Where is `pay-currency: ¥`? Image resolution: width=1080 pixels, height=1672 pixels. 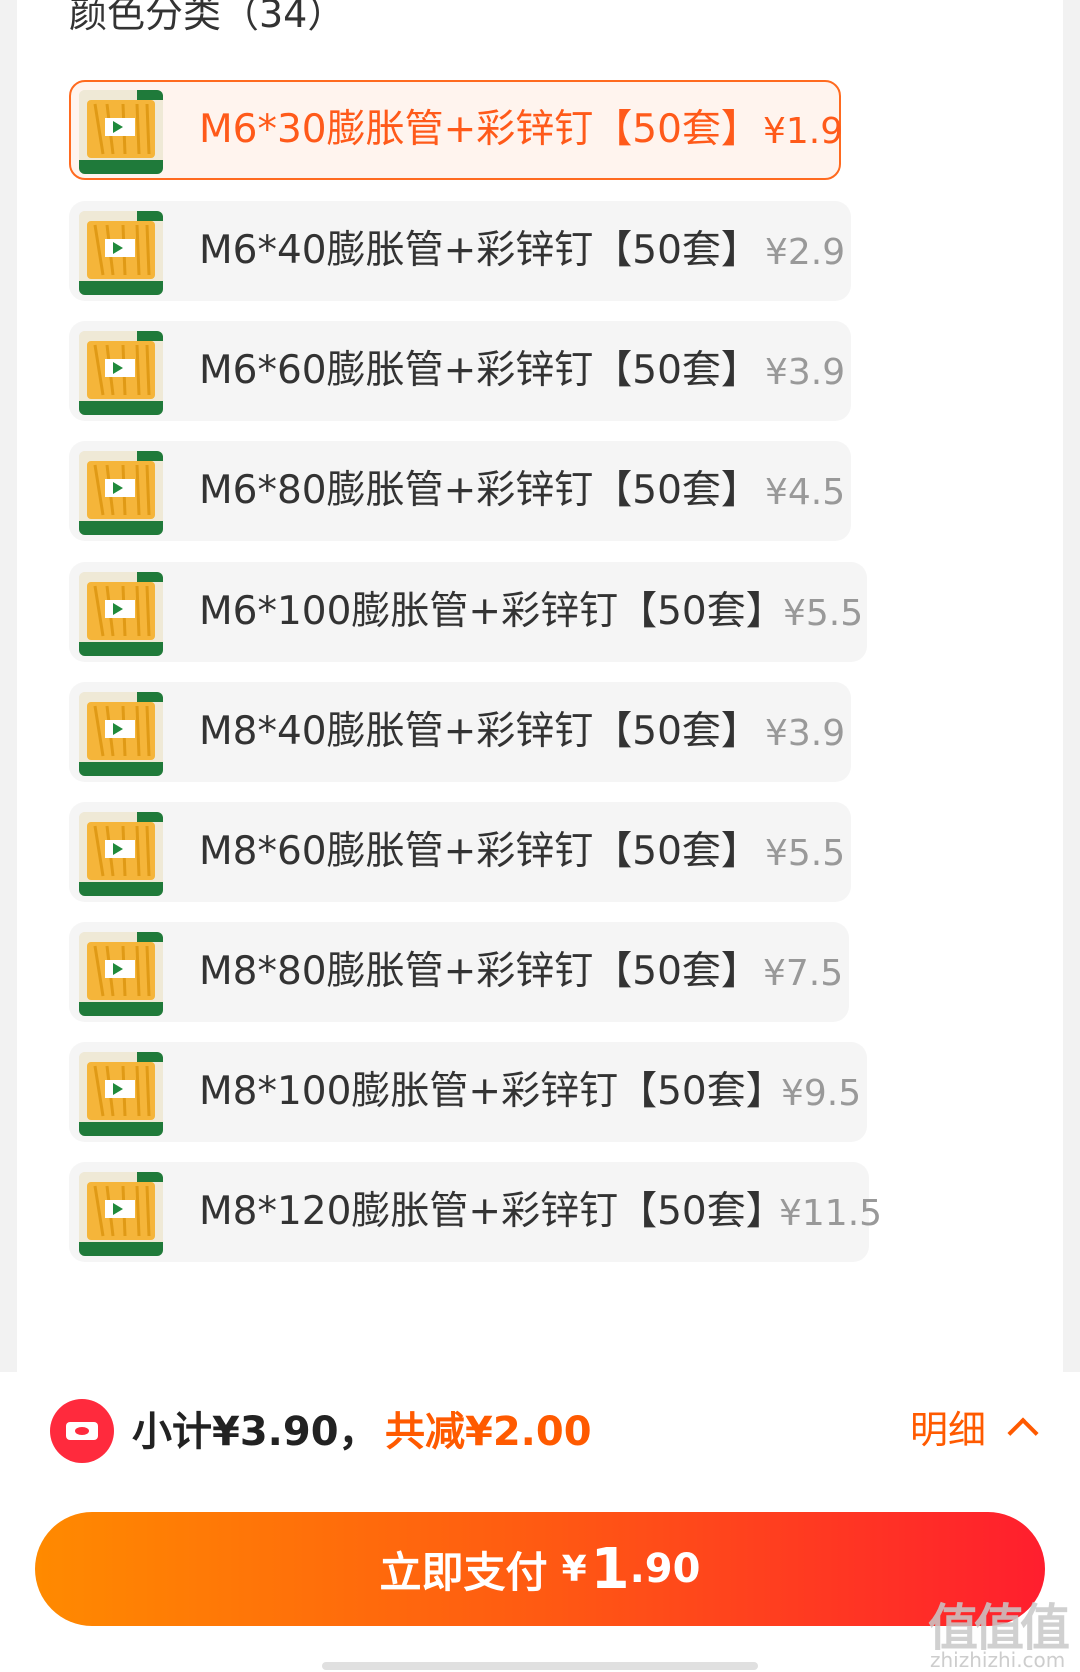
pay-currency: ¥ is located at coordinates (574, 1569).